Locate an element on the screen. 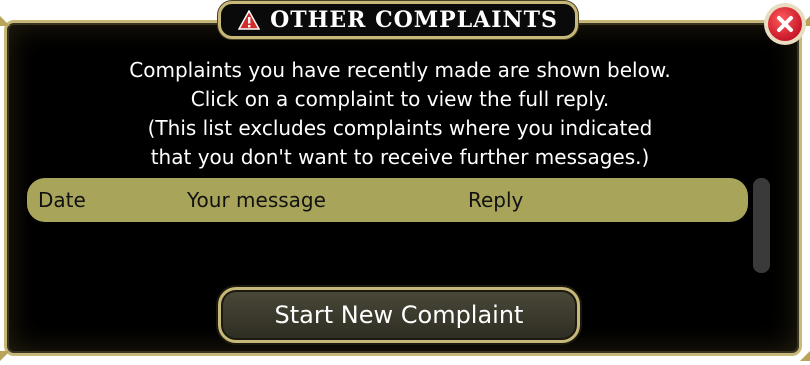  complaints-table-header: Date Your message Reply is located at coordinates (387, 200).